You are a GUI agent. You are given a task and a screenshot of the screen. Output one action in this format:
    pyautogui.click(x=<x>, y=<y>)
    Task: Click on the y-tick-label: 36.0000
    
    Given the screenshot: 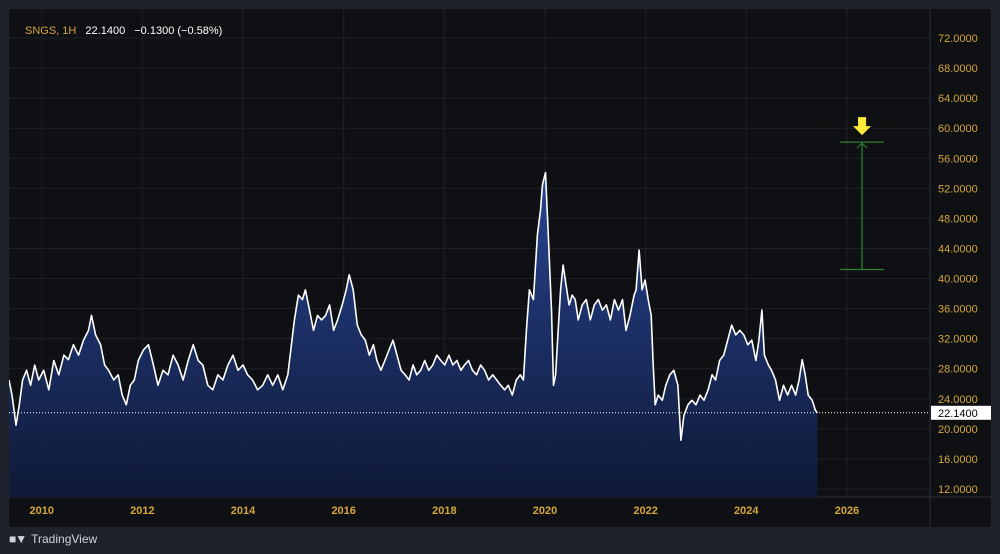 What is the action you would take?
    pyautogui.click(x=958, y=310)
    